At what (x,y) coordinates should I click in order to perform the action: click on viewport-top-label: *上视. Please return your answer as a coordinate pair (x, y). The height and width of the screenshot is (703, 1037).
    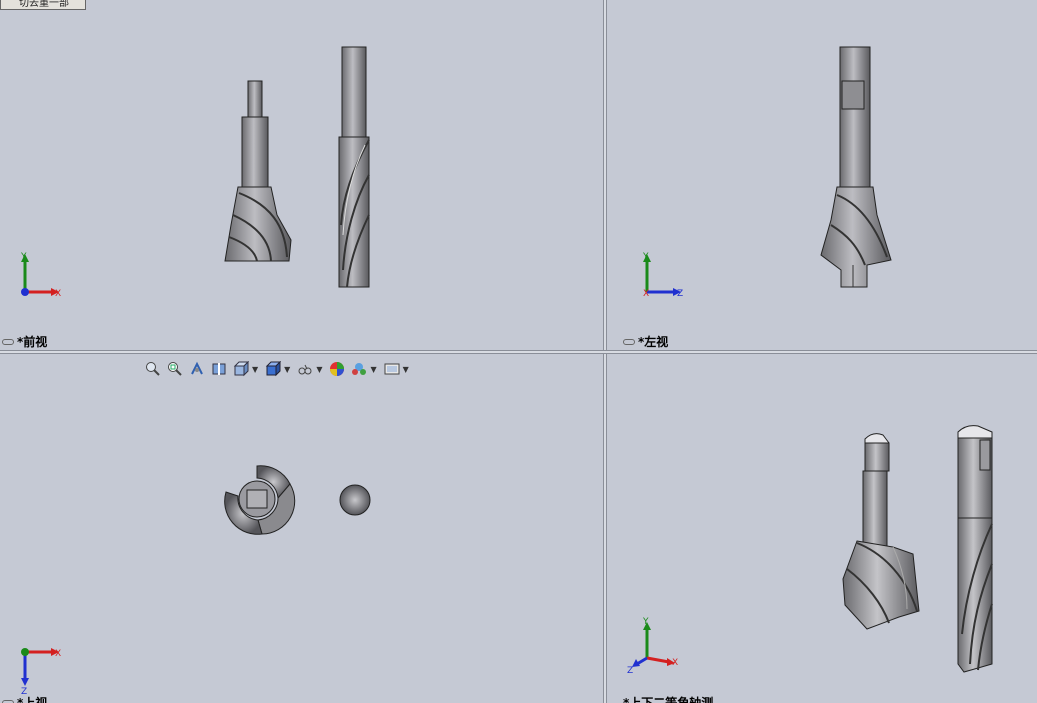
    Looking at the image, I should click on (24, 698).